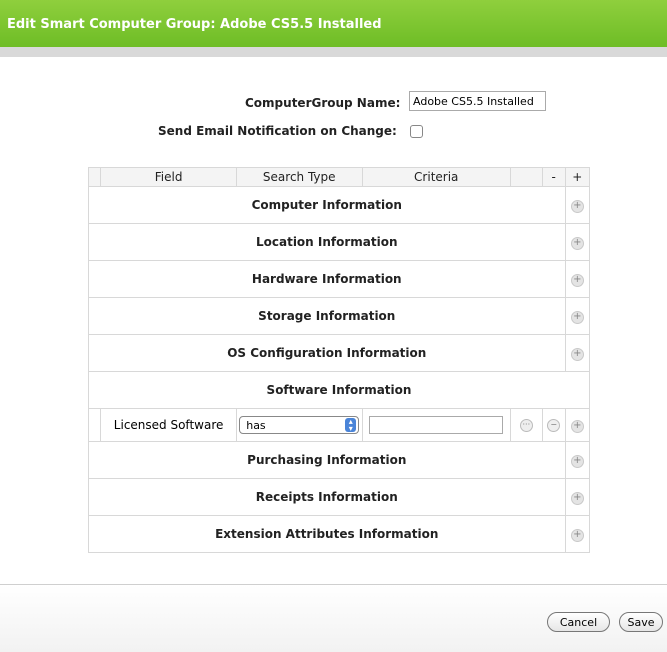 The image size is (667, 652). I want to click on section-label: Software Information, so click(339, 390).